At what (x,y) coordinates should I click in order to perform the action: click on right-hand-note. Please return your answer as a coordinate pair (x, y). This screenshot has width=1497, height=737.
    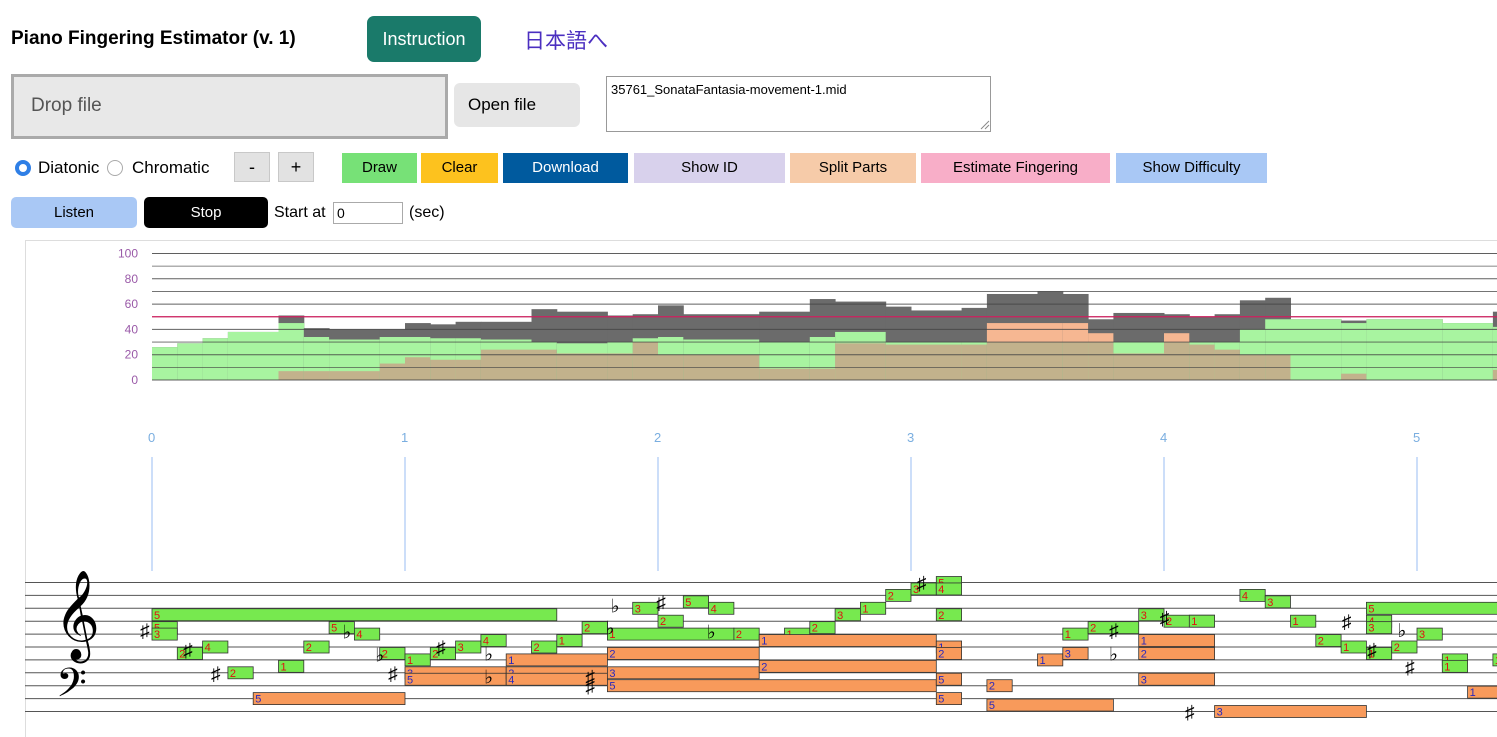
    Looking at the image, I should click on (354, 615).